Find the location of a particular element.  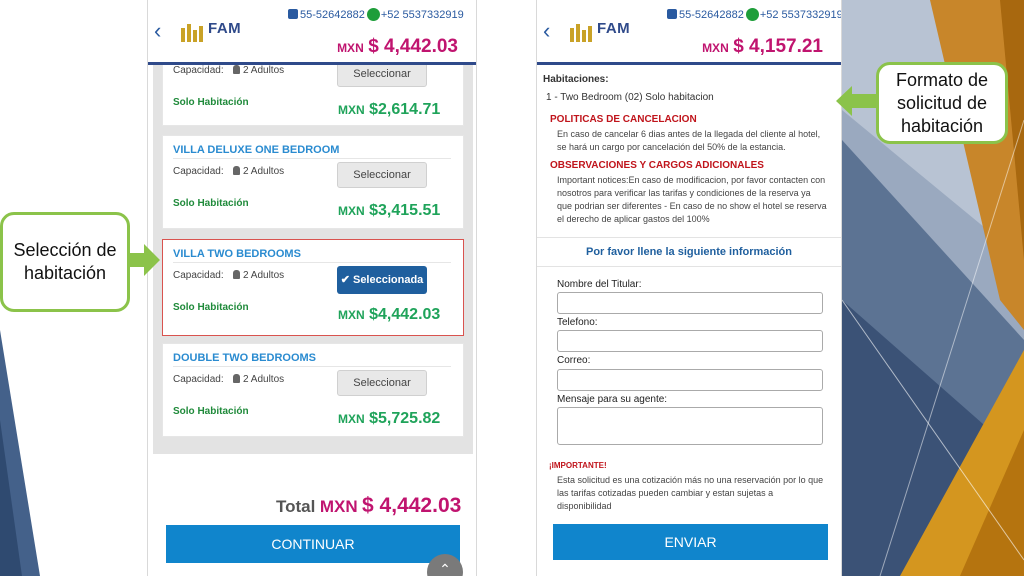

room-price: MXN $4,442.03 is located at coordinates (389, 315).